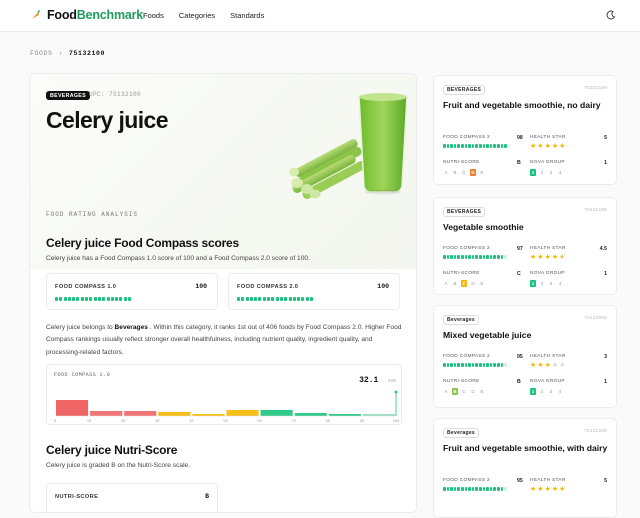  What do you see at coordinates (143, 243) in the screenshot?
I see `compass-heading: Celery juice Food Compass scores` at bounding box center [143, 243].